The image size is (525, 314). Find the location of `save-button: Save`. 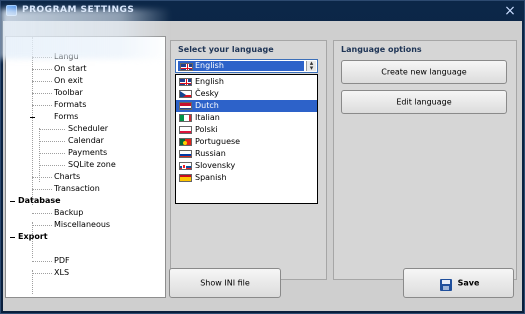

save-button: Save is located at coordinates (458, 283).